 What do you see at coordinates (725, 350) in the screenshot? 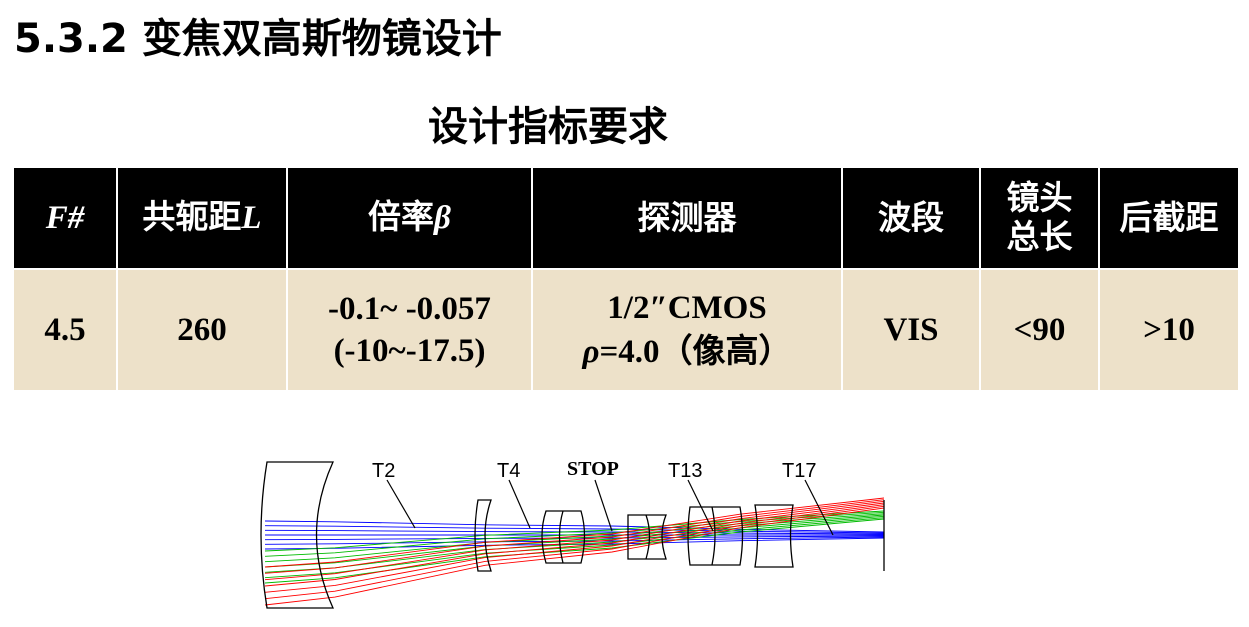
I see `cell-detector-note: （像高）` at bounding box center [725, 350].